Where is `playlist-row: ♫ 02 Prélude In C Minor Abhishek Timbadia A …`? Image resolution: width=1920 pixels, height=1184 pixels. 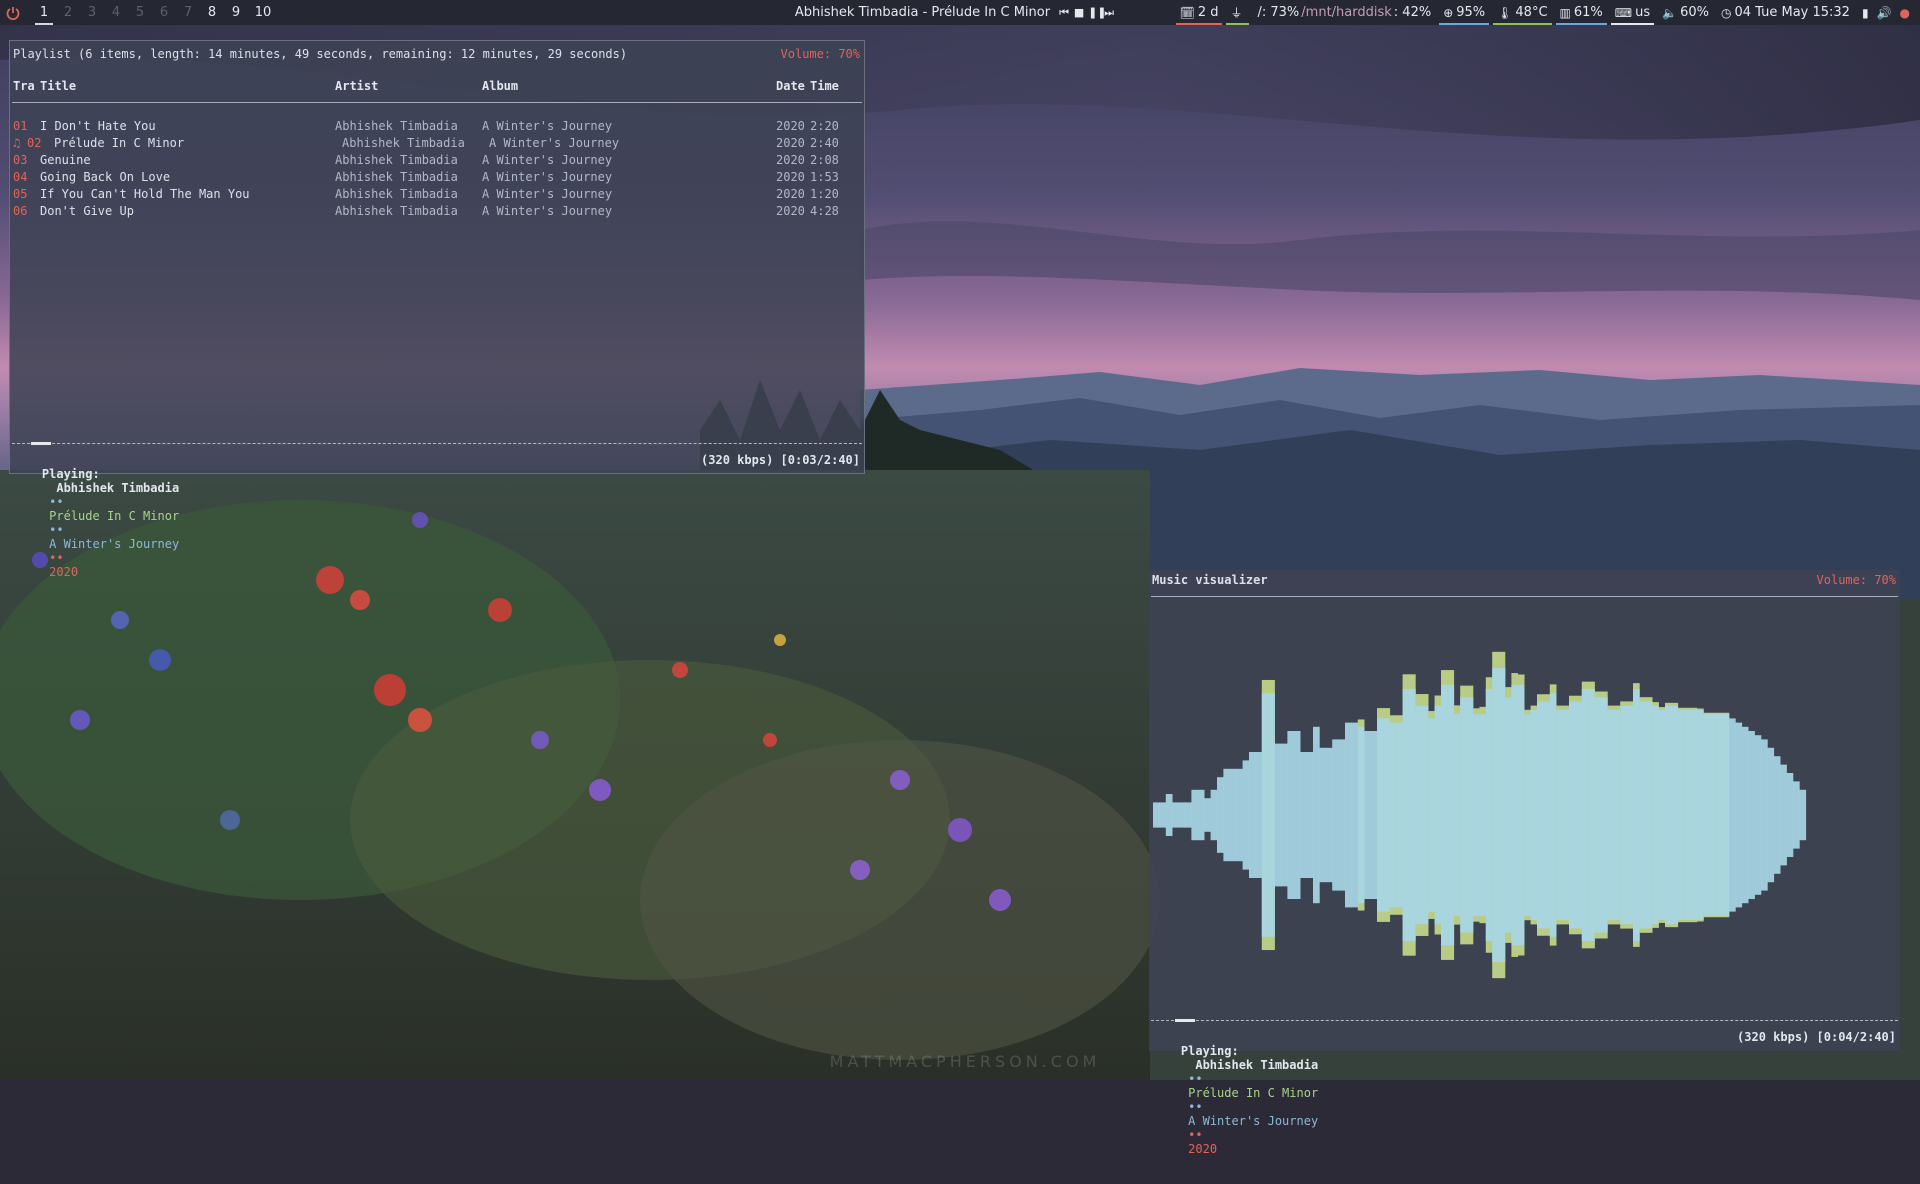 playlist-row: ♫ 02 Prélude In C Minor Abhishek Timbadia A … is located at coordinates (437, 143).